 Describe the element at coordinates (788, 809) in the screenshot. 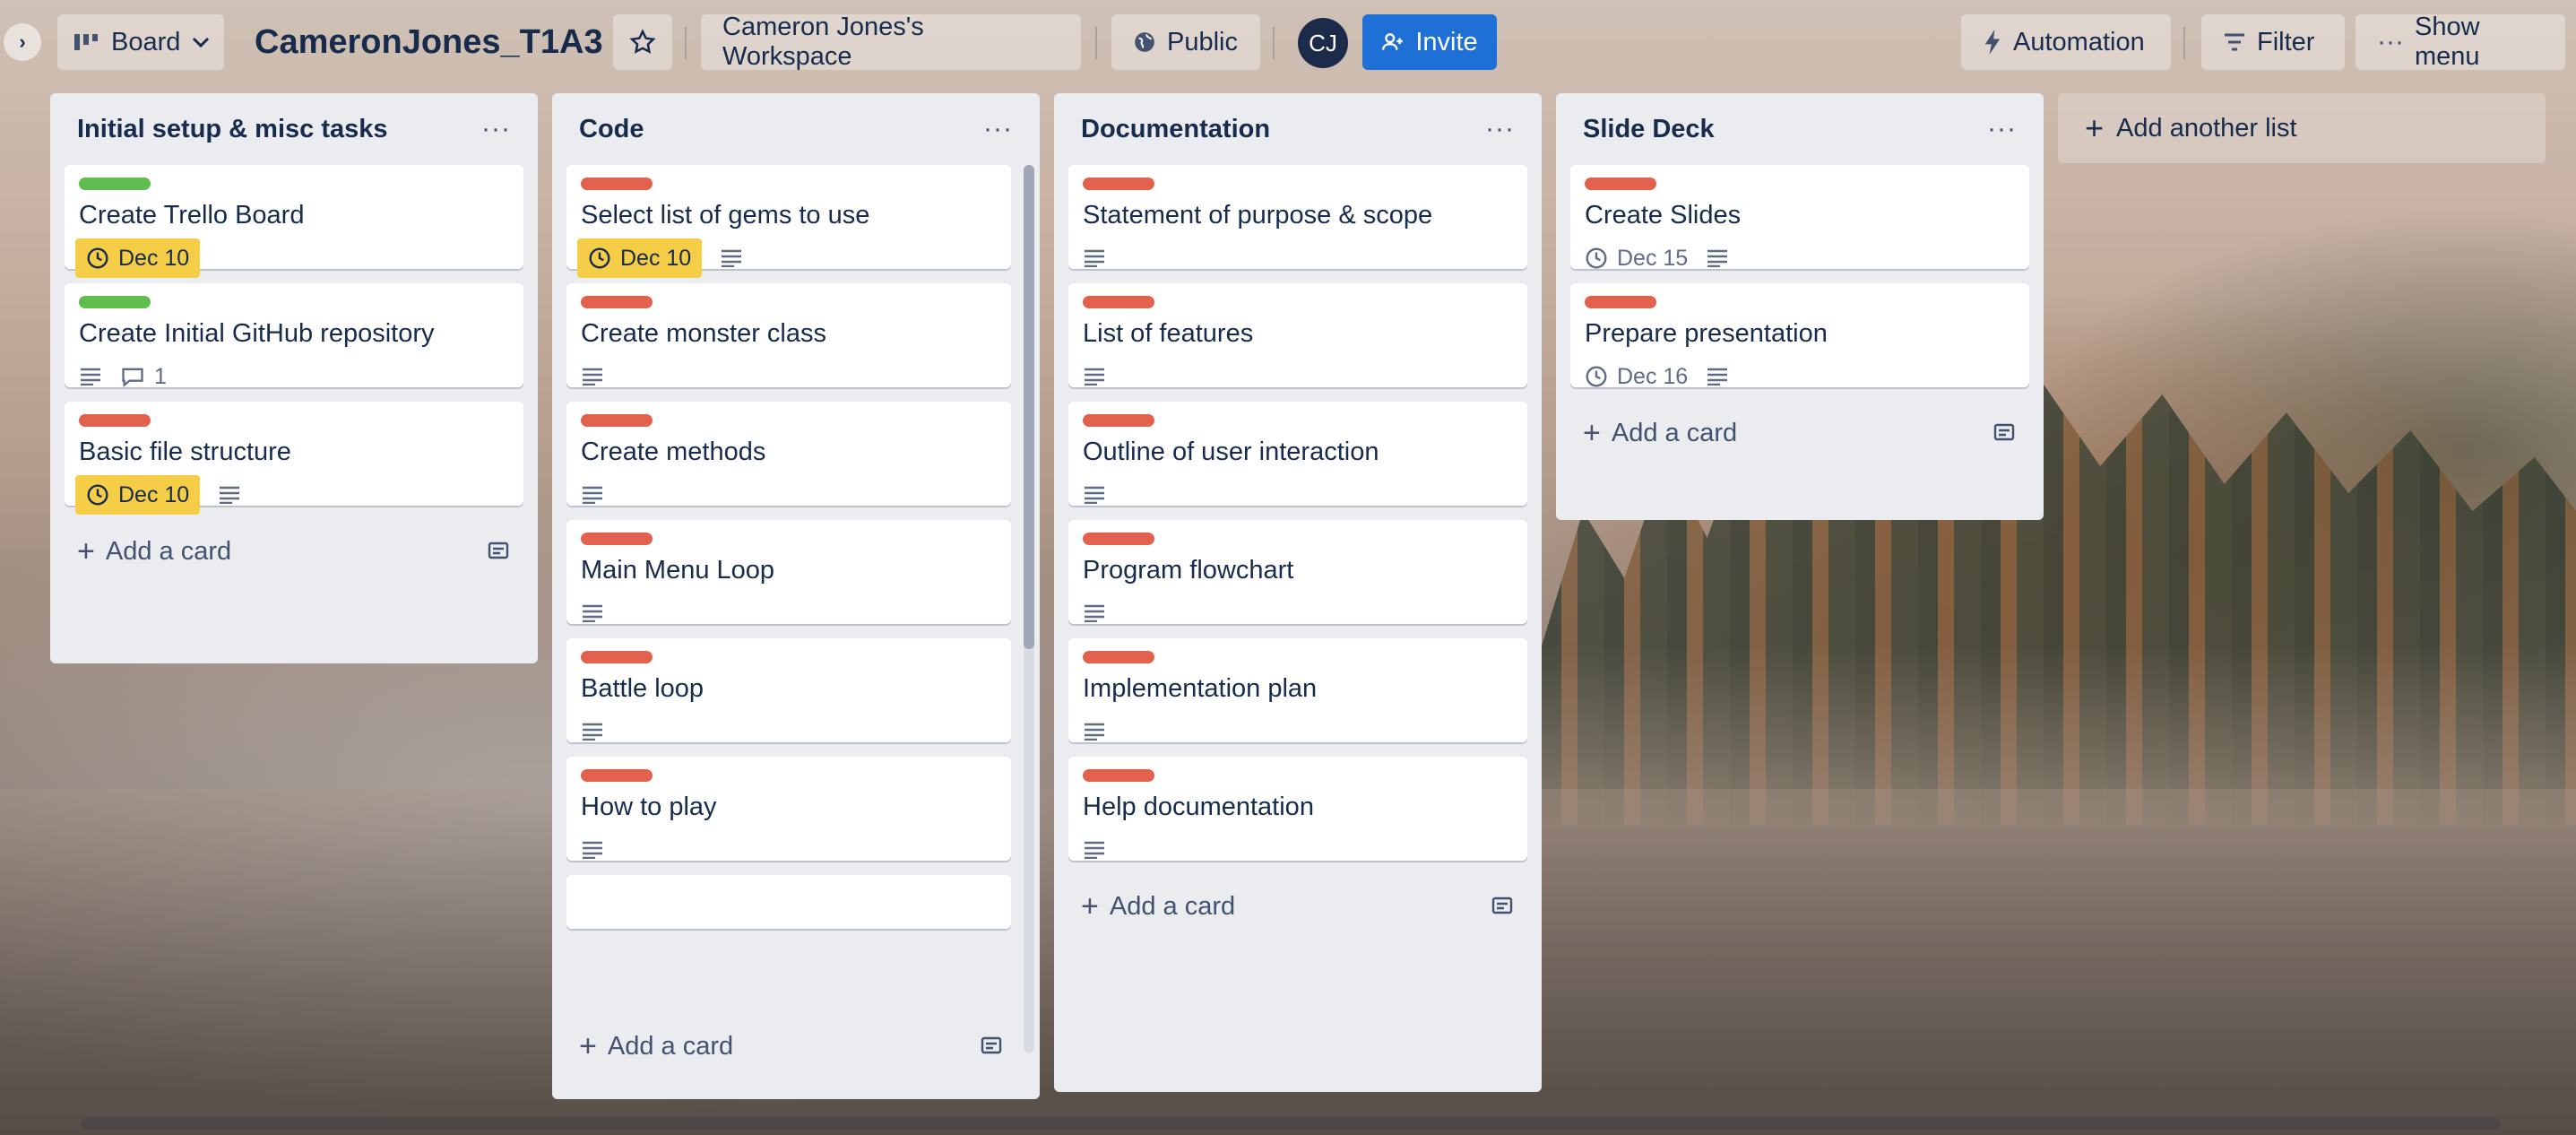

I see `card: How to play` at that location.